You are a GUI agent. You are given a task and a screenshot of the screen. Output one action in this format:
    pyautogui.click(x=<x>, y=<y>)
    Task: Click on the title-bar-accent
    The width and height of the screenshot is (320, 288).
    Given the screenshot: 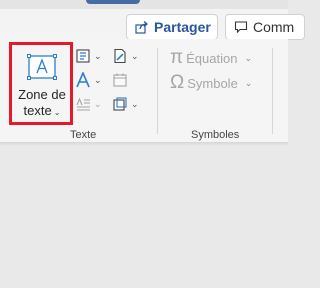 What is the action you would take?
    pyautogui.click(x=113, y=2)
    